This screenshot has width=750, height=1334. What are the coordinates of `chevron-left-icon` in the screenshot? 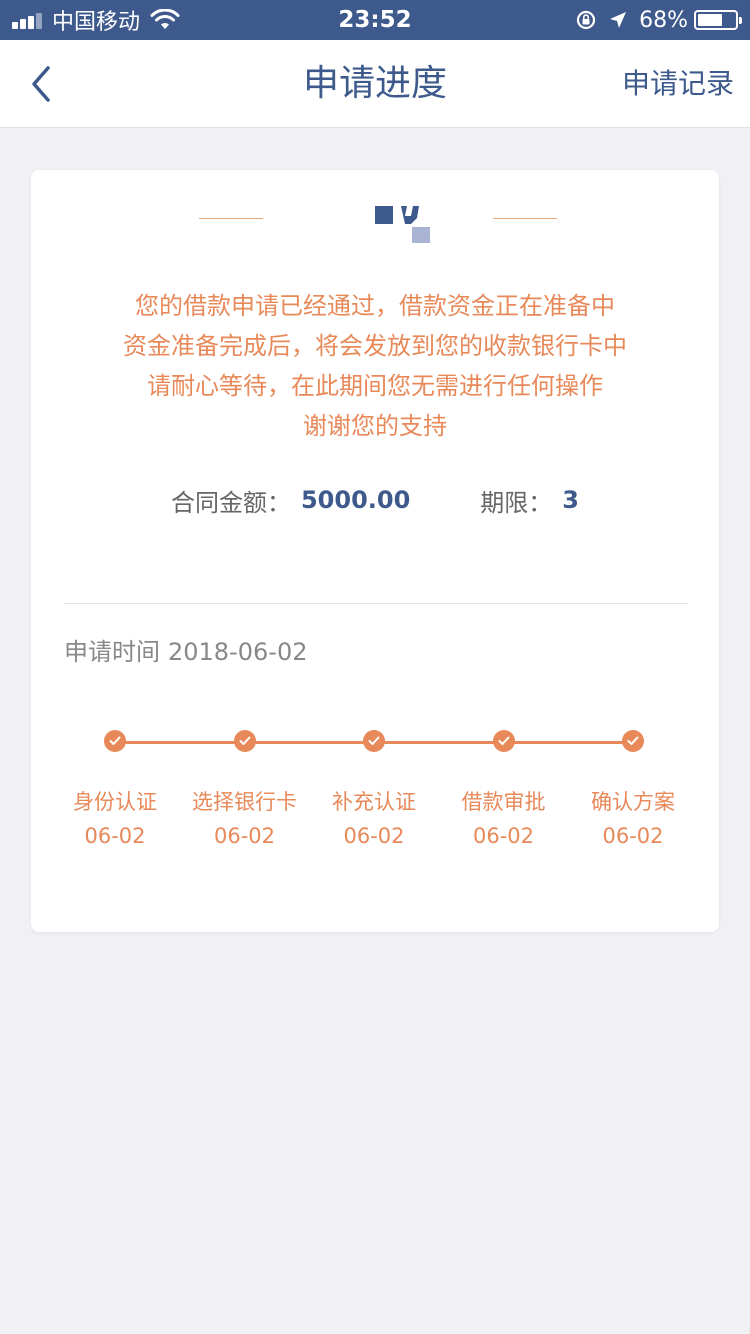 It's located at (41, 84).